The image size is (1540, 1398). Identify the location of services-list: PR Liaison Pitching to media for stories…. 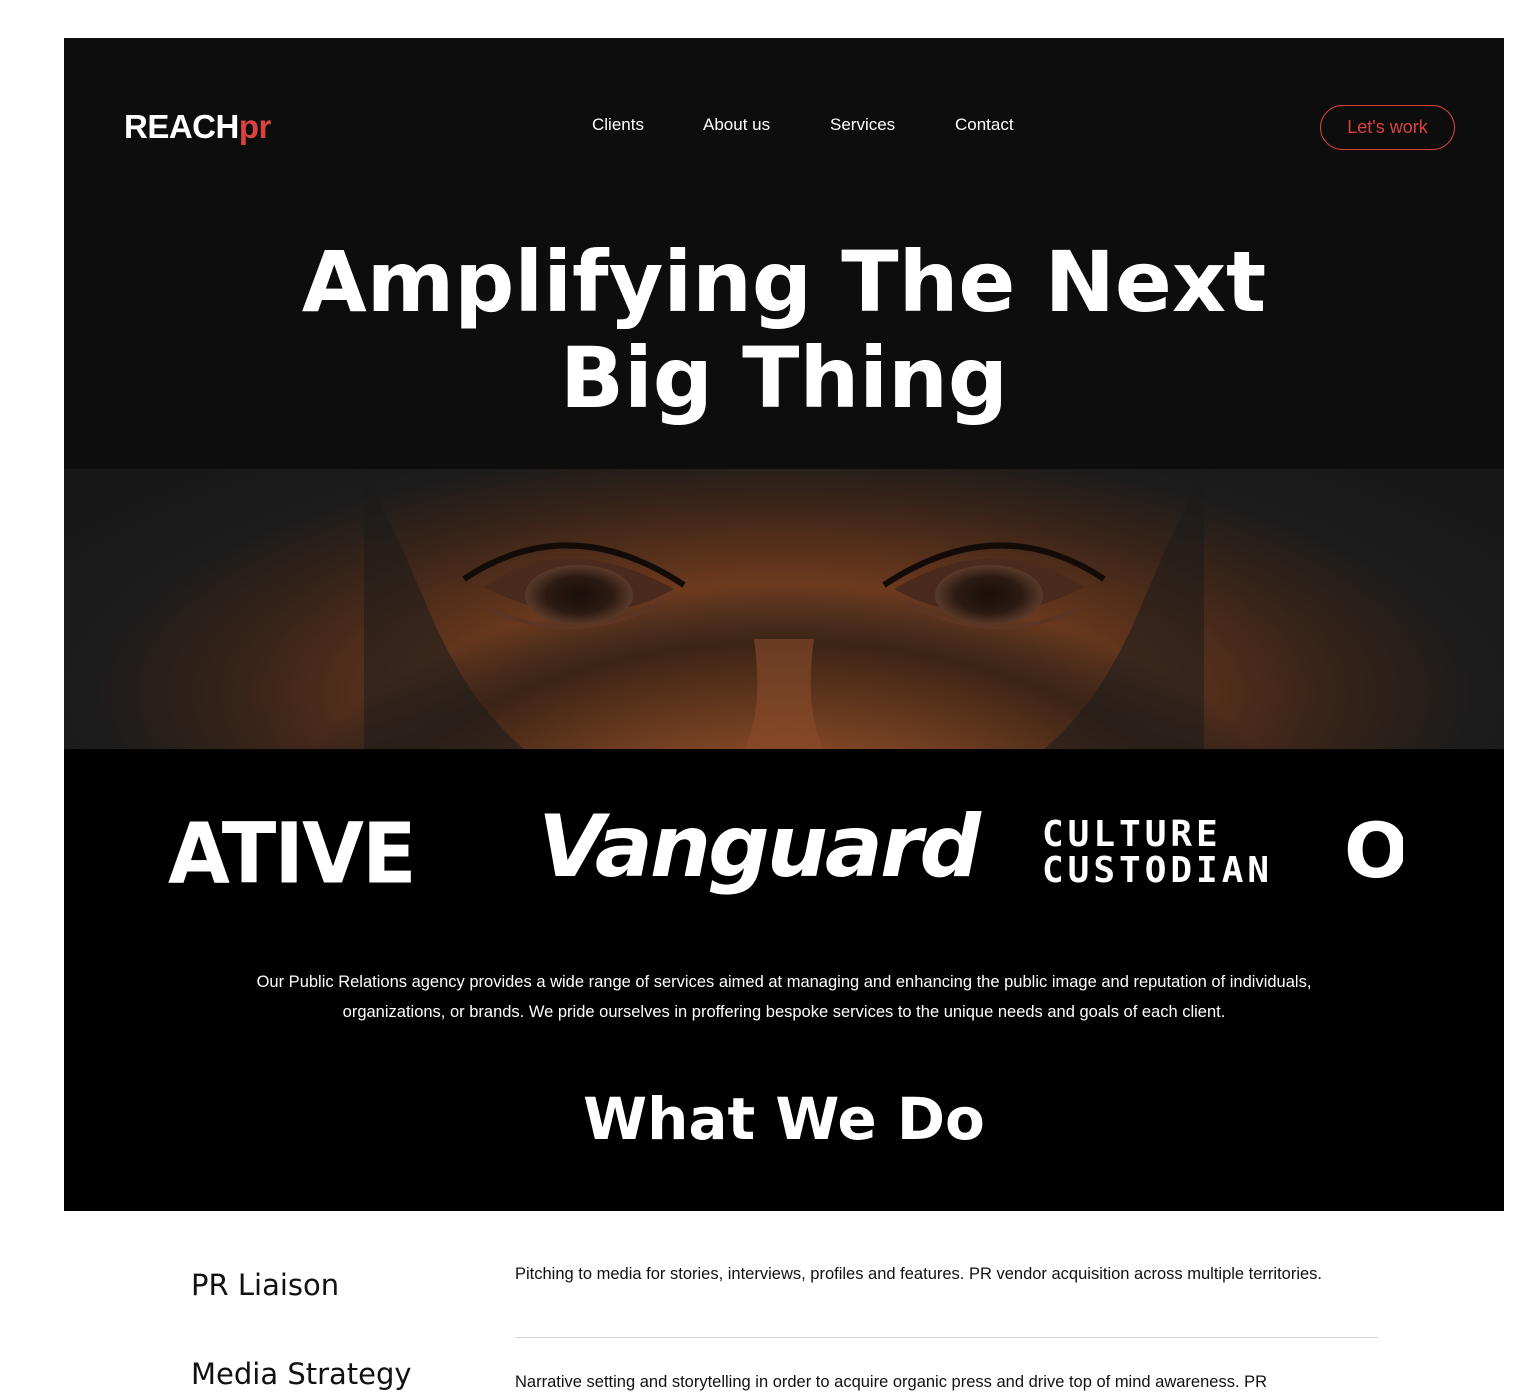
(770, 1304).